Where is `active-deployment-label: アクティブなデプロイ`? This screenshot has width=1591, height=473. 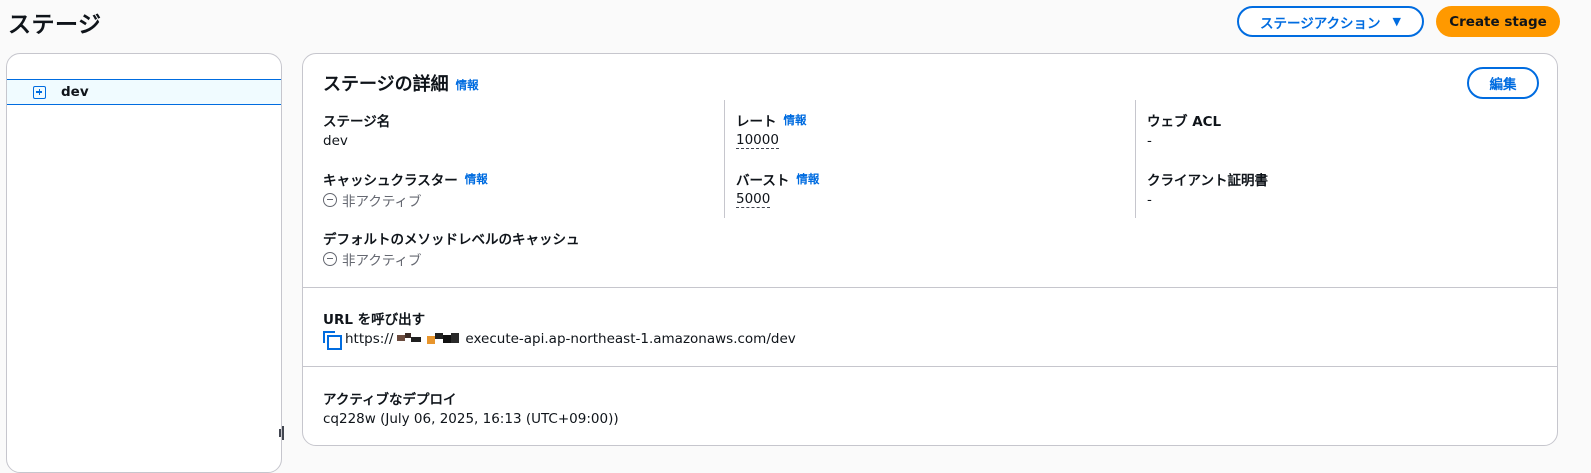
active-deployment-label: アクティブなデプロイ is located at coordinates (390, 400).